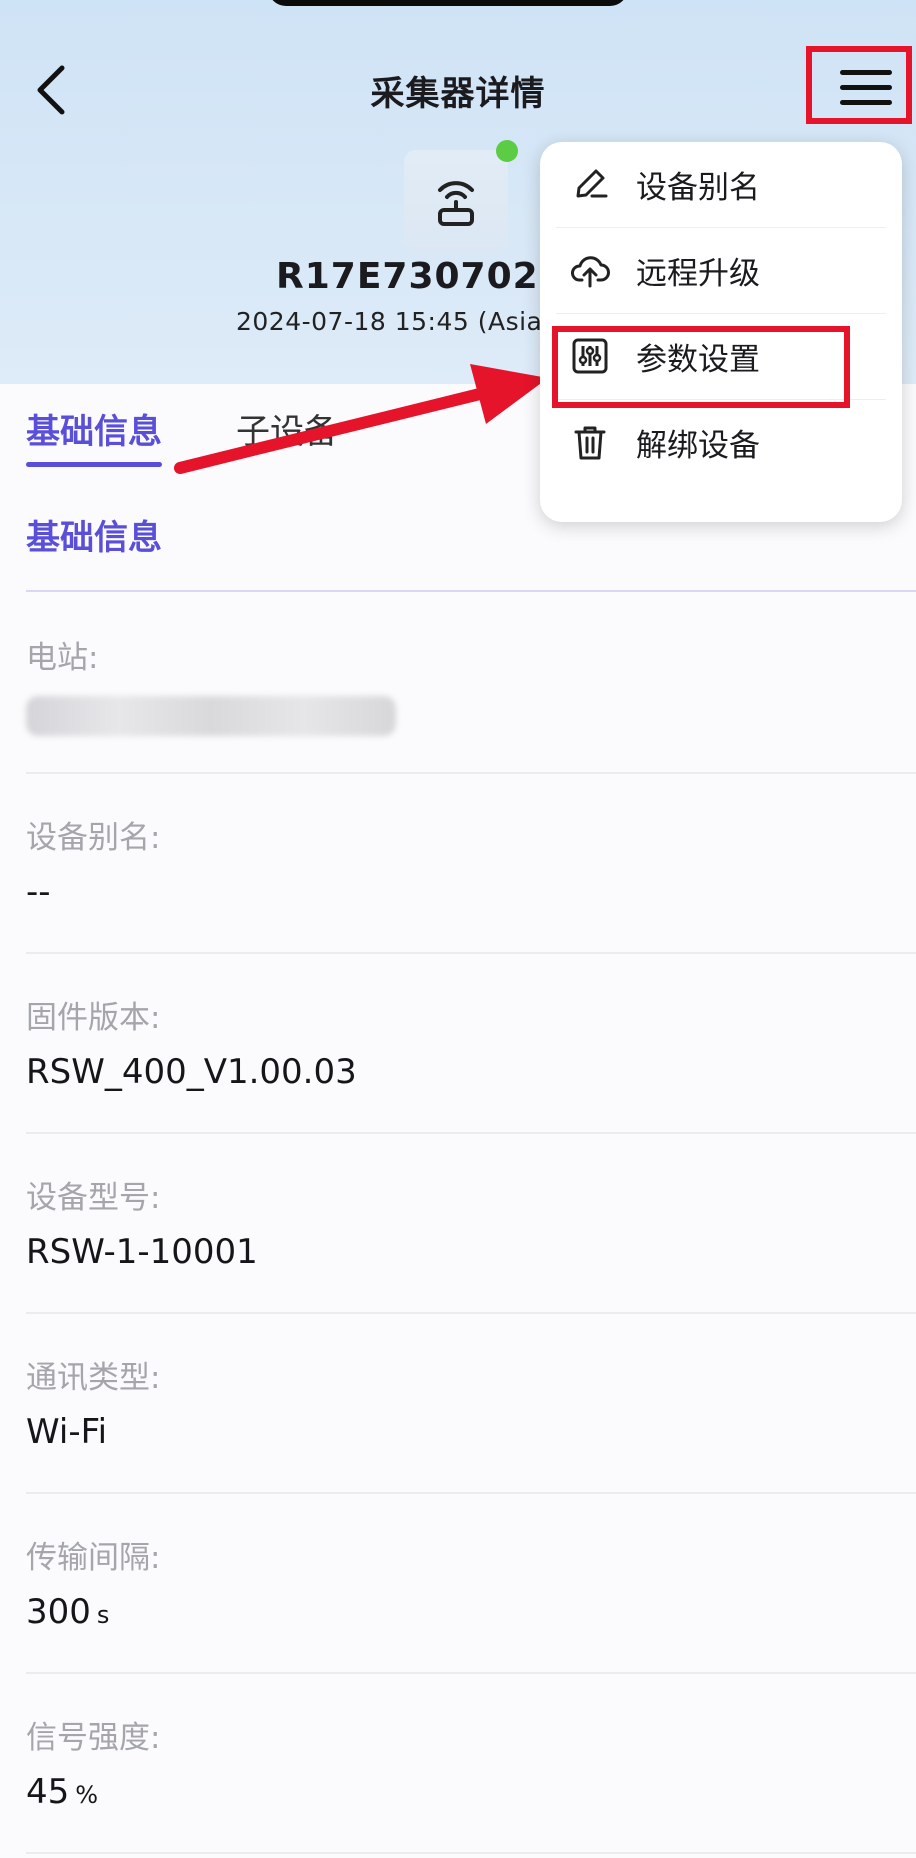 This screenshot has width=916, height=1858. I want to click on menu-item-remote-upgrade: 远程升级, so click(721, 271).